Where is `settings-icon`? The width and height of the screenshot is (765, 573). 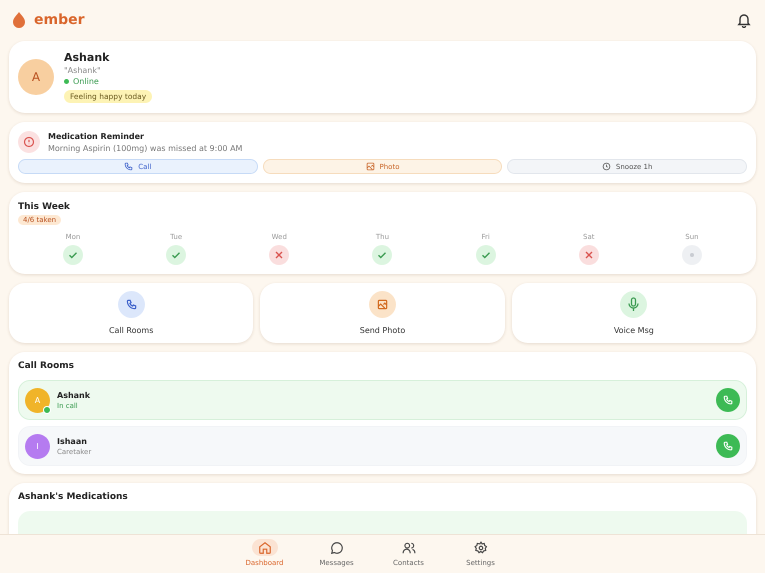
settings-icon is located at coordinates (481, 547).